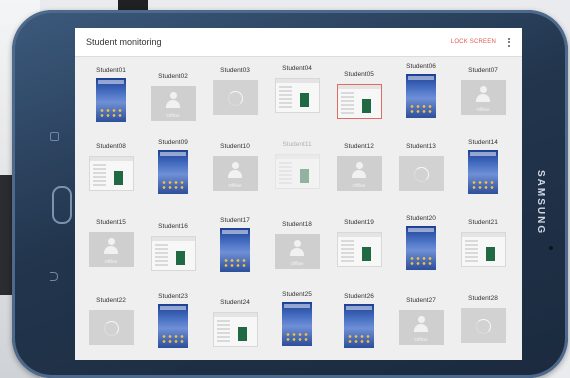 Image resolution: width=570 pixels, height=378 pixels. Describe the element at coordinates (421, 300) in the screenshot. I see `student-name: Student27` at that location.